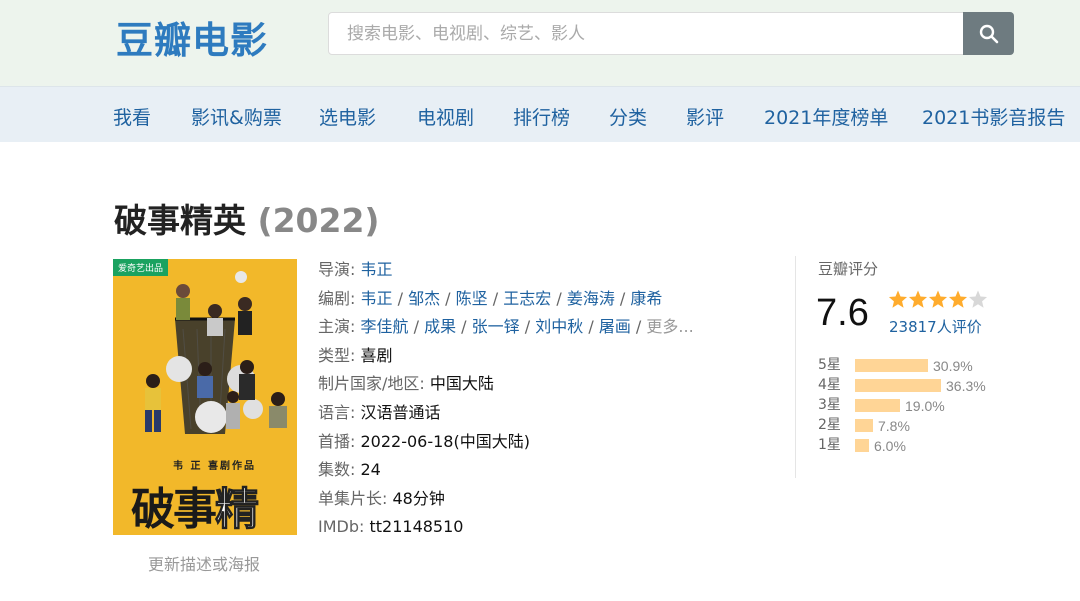 The width and height of the screenshot is (1080, 601). Describe the element at coordinates (338, 527) in the screenshot. I see `imdb-label: IMDb` at that location.